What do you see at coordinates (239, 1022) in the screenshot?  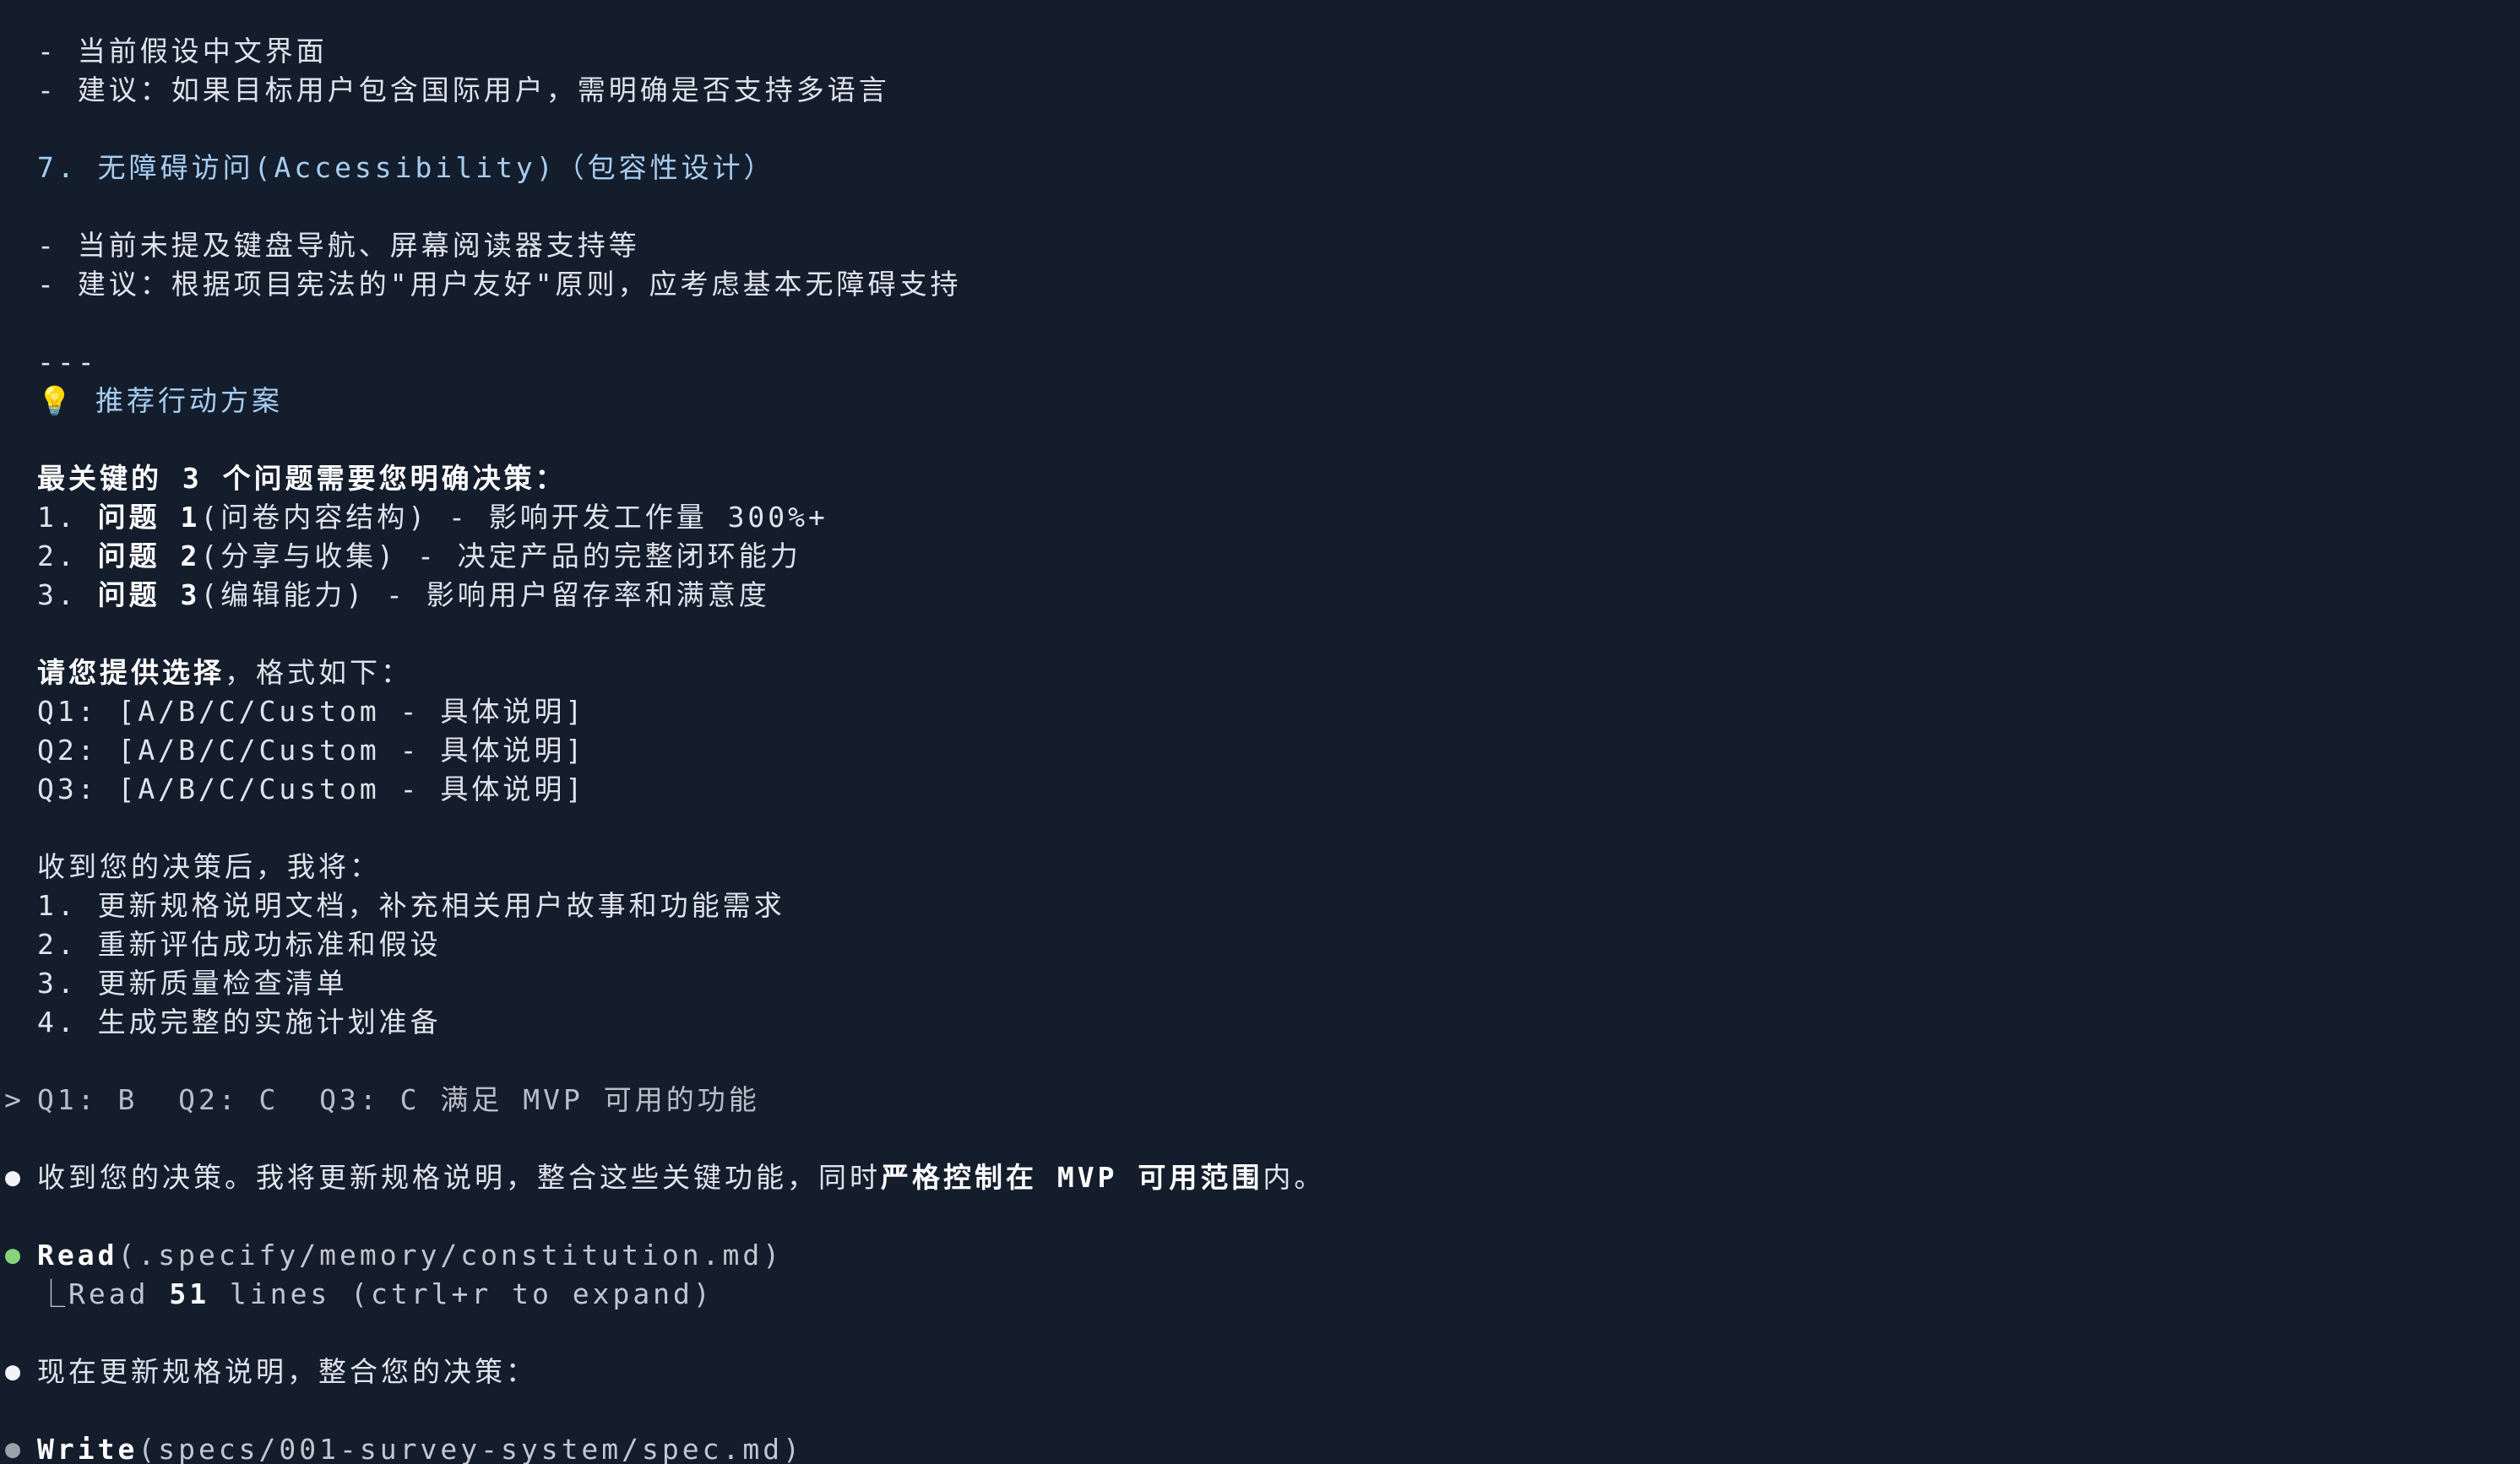 I see `after-step-4: 4. 生成完整的实施计划准备` at bounding box center [239, 1022].